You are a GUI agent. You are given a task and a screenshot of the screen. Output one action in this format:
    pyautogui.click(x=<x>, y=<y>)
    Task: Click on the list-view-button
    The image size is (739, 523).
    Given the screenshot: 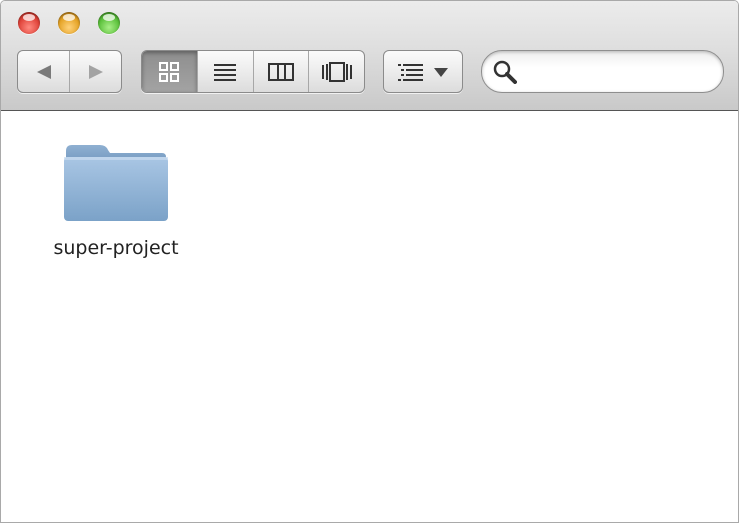 What is the action you would take?
    pyautogui.click(x=226, y=71)
    